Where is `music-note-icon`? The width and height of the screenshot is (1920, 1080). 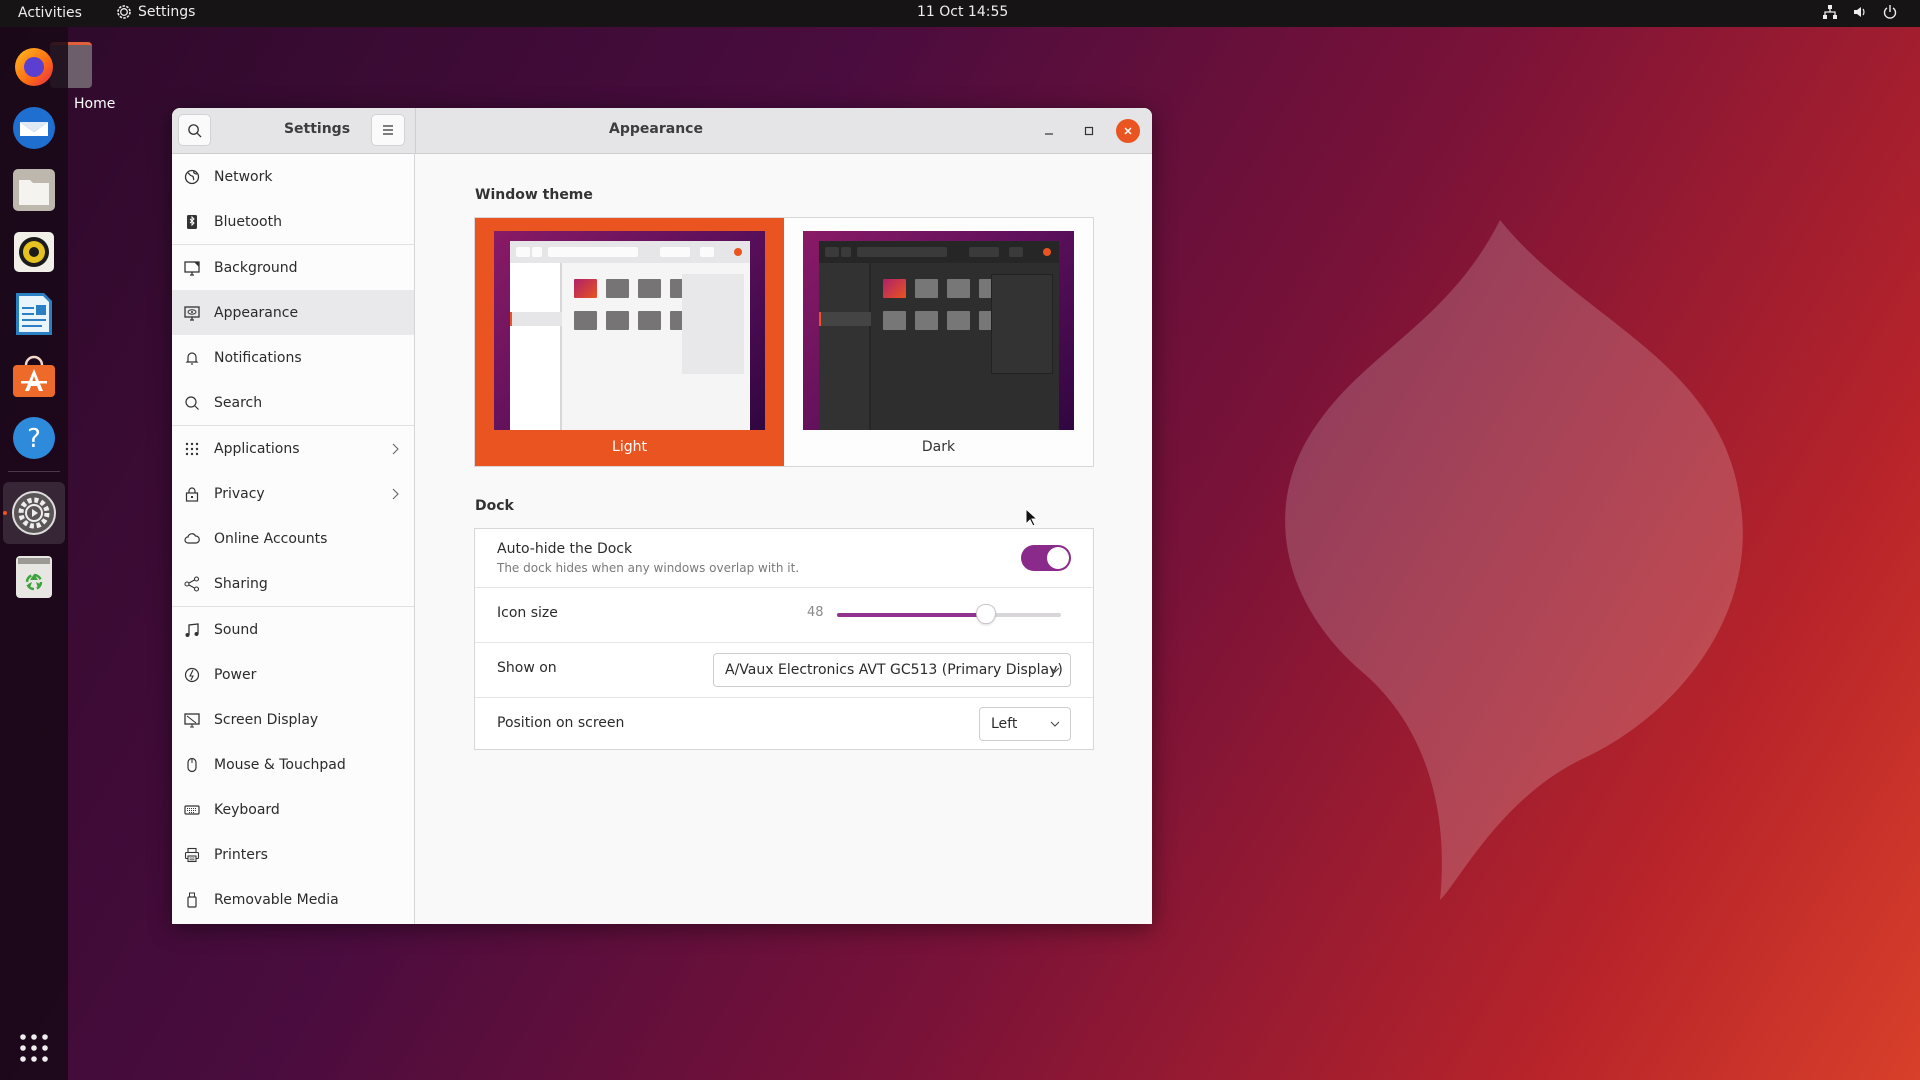
music-note-icon is located at coordinates (192, 630).